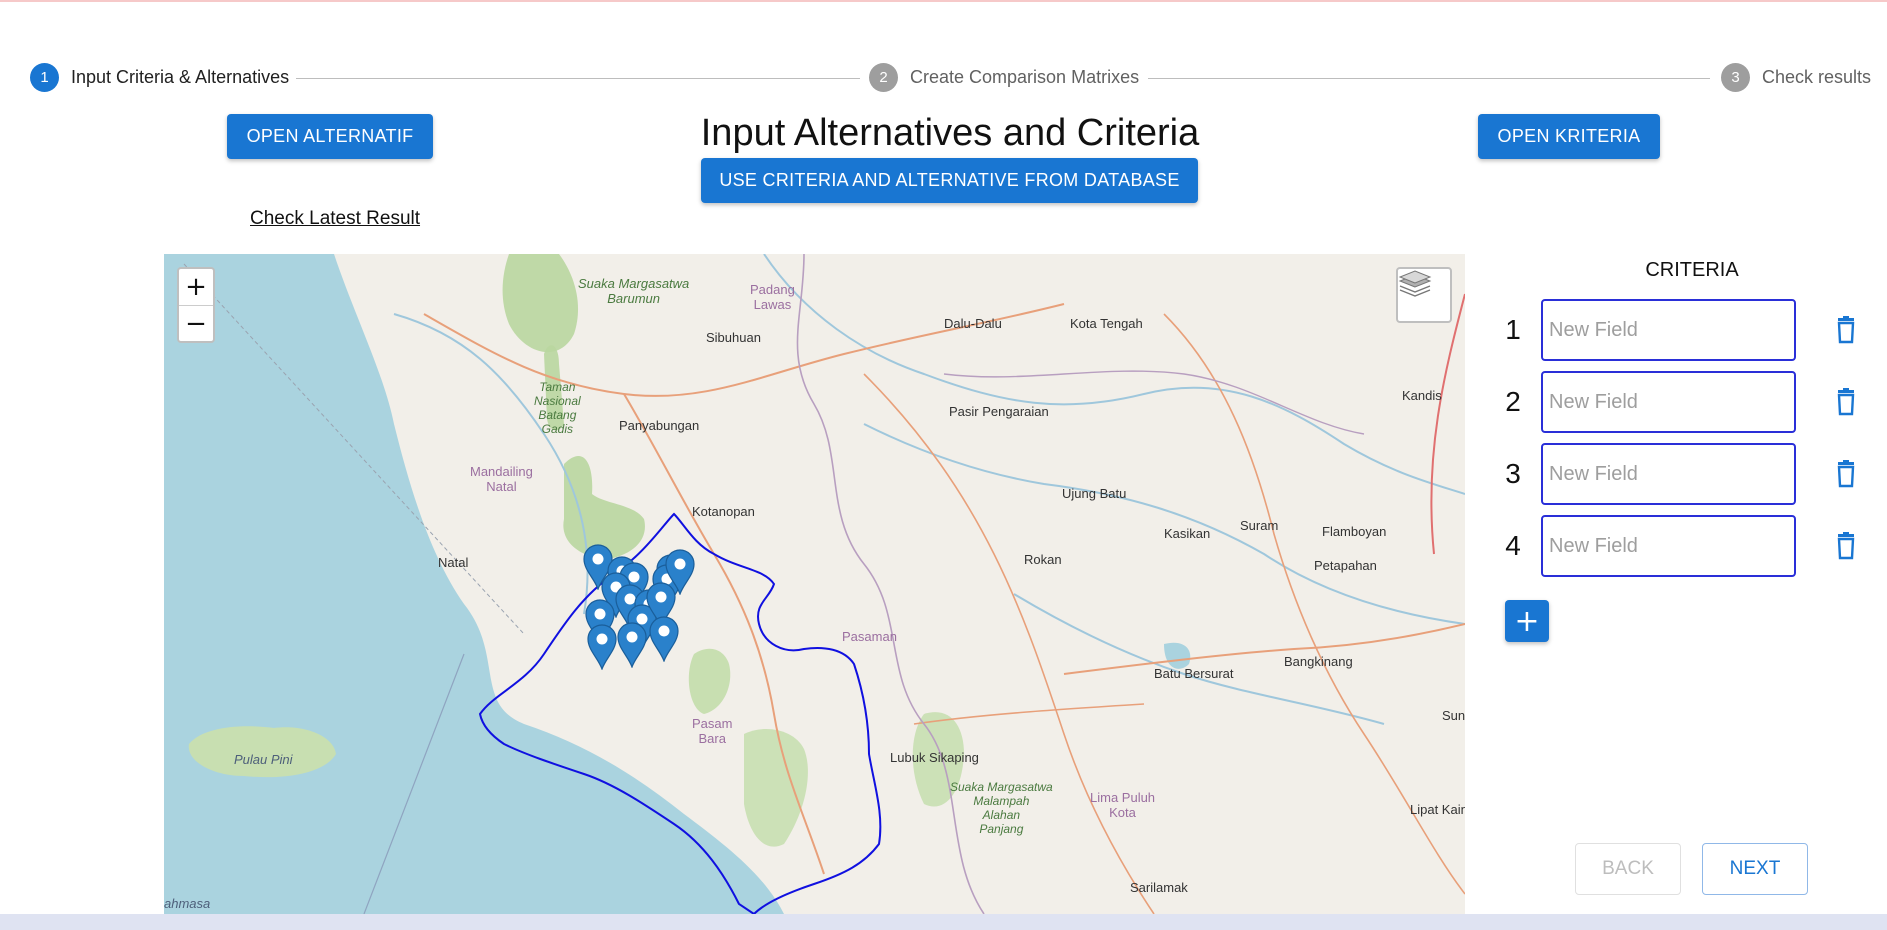 The image size is (1887, 930). I want to click on map-label-bangkinang: Bangkinang, so click(1318, 661).